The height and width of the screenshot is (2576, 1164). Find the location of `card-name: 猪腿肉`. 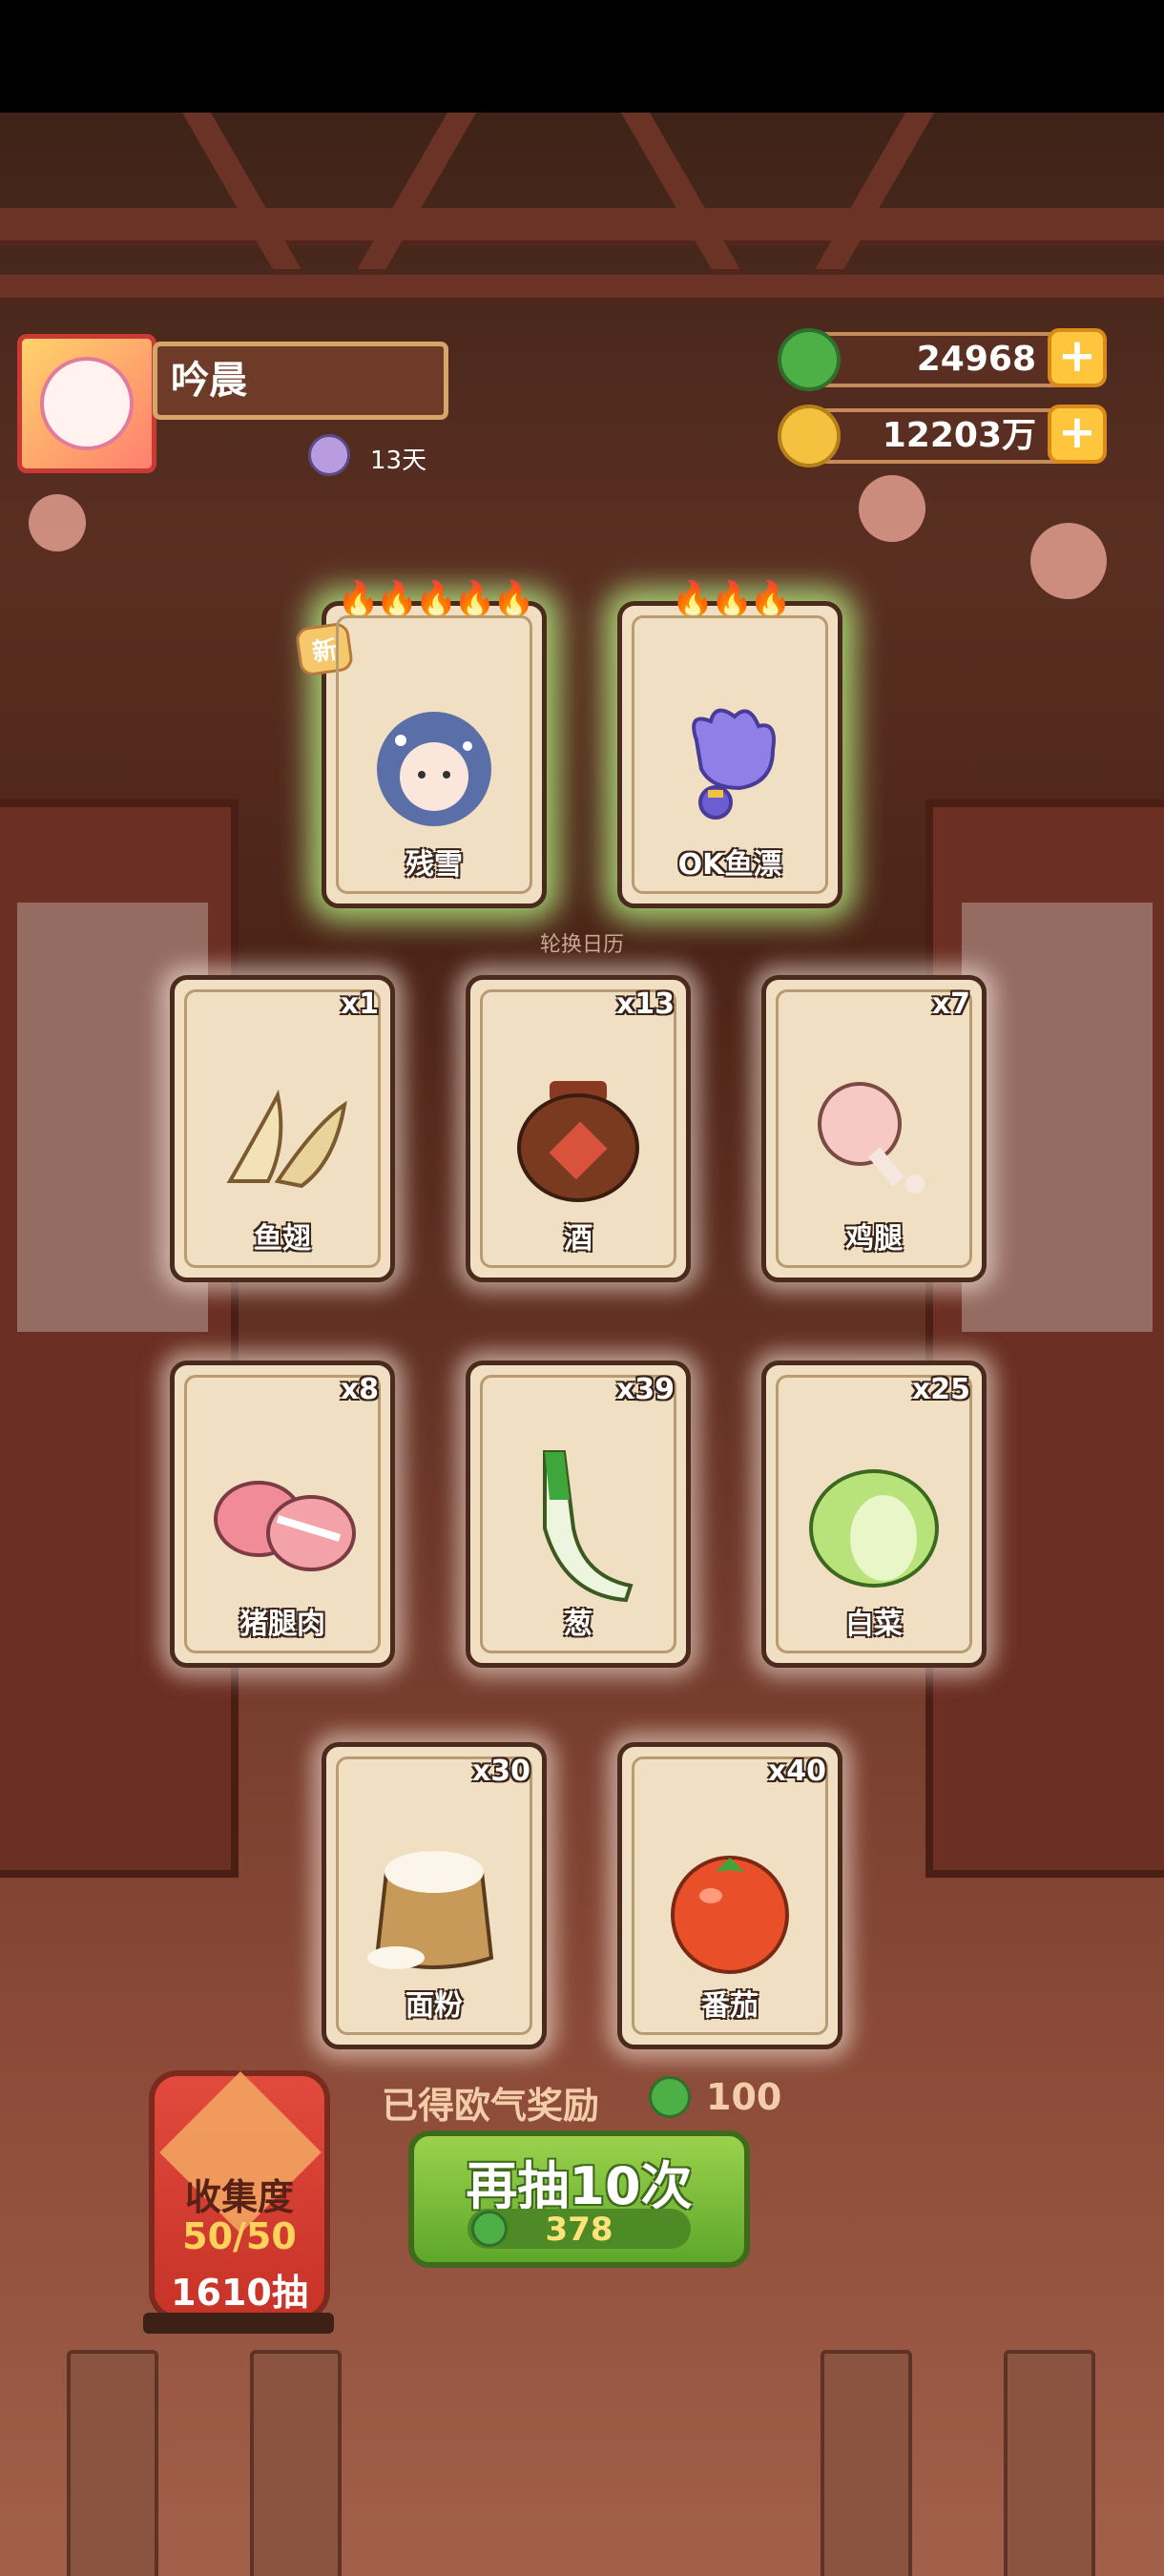

card-name: 猪腿肉 is located at coordinates (282, 1624).